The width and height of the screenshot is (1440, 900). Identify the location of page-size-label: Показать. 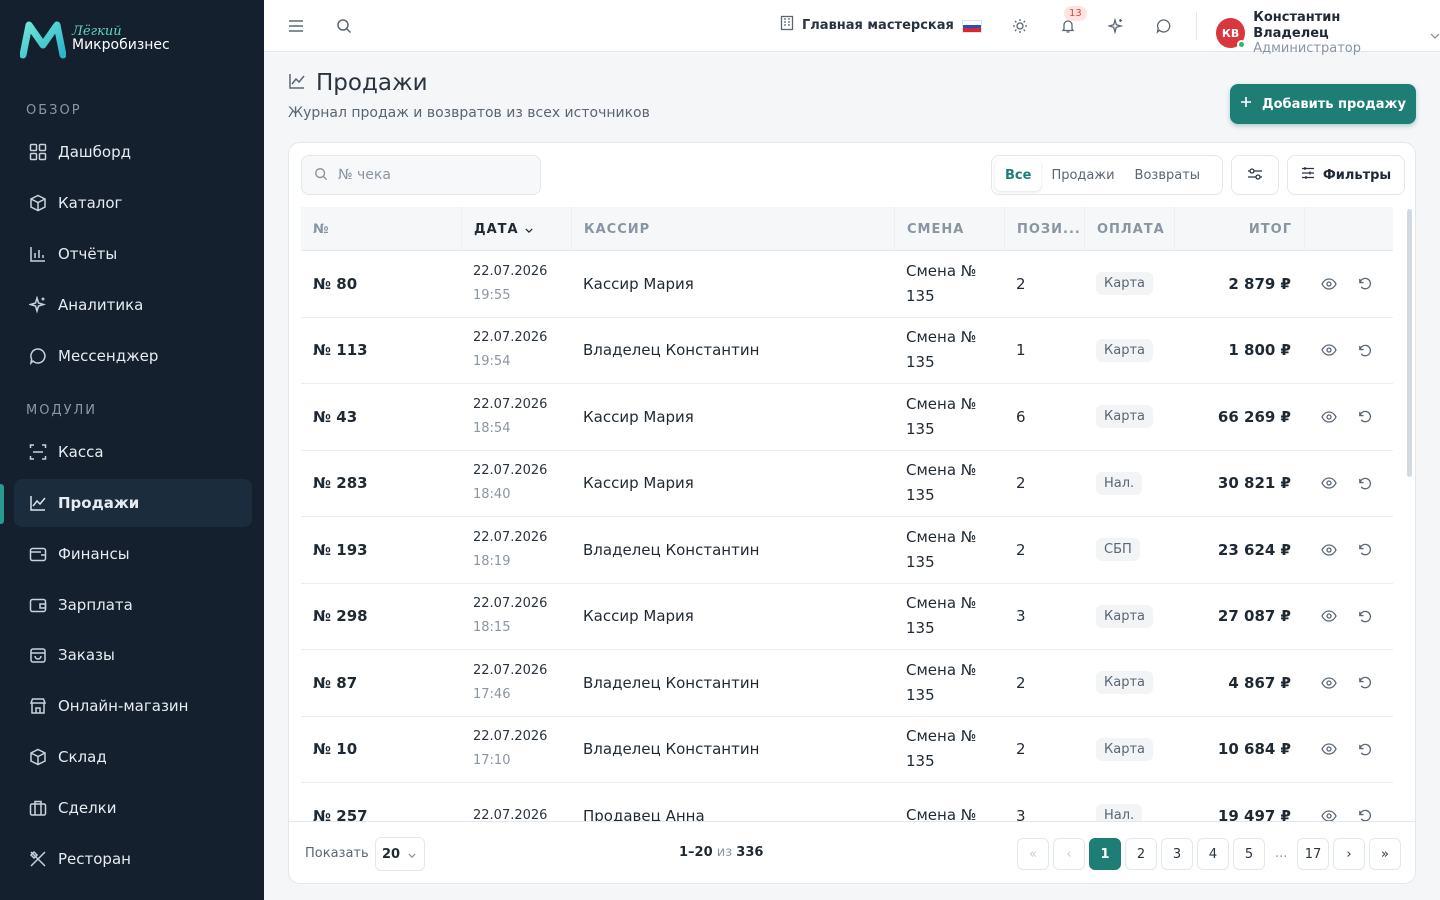
(337, 853).